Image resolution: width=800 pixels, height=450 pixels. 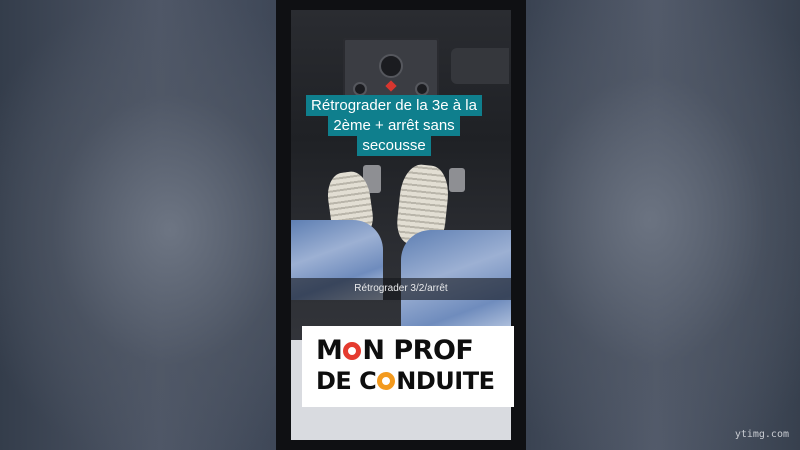 I want to click on brand-logo: MN PROF DE C NDUITE, so click(x=408, y=366).